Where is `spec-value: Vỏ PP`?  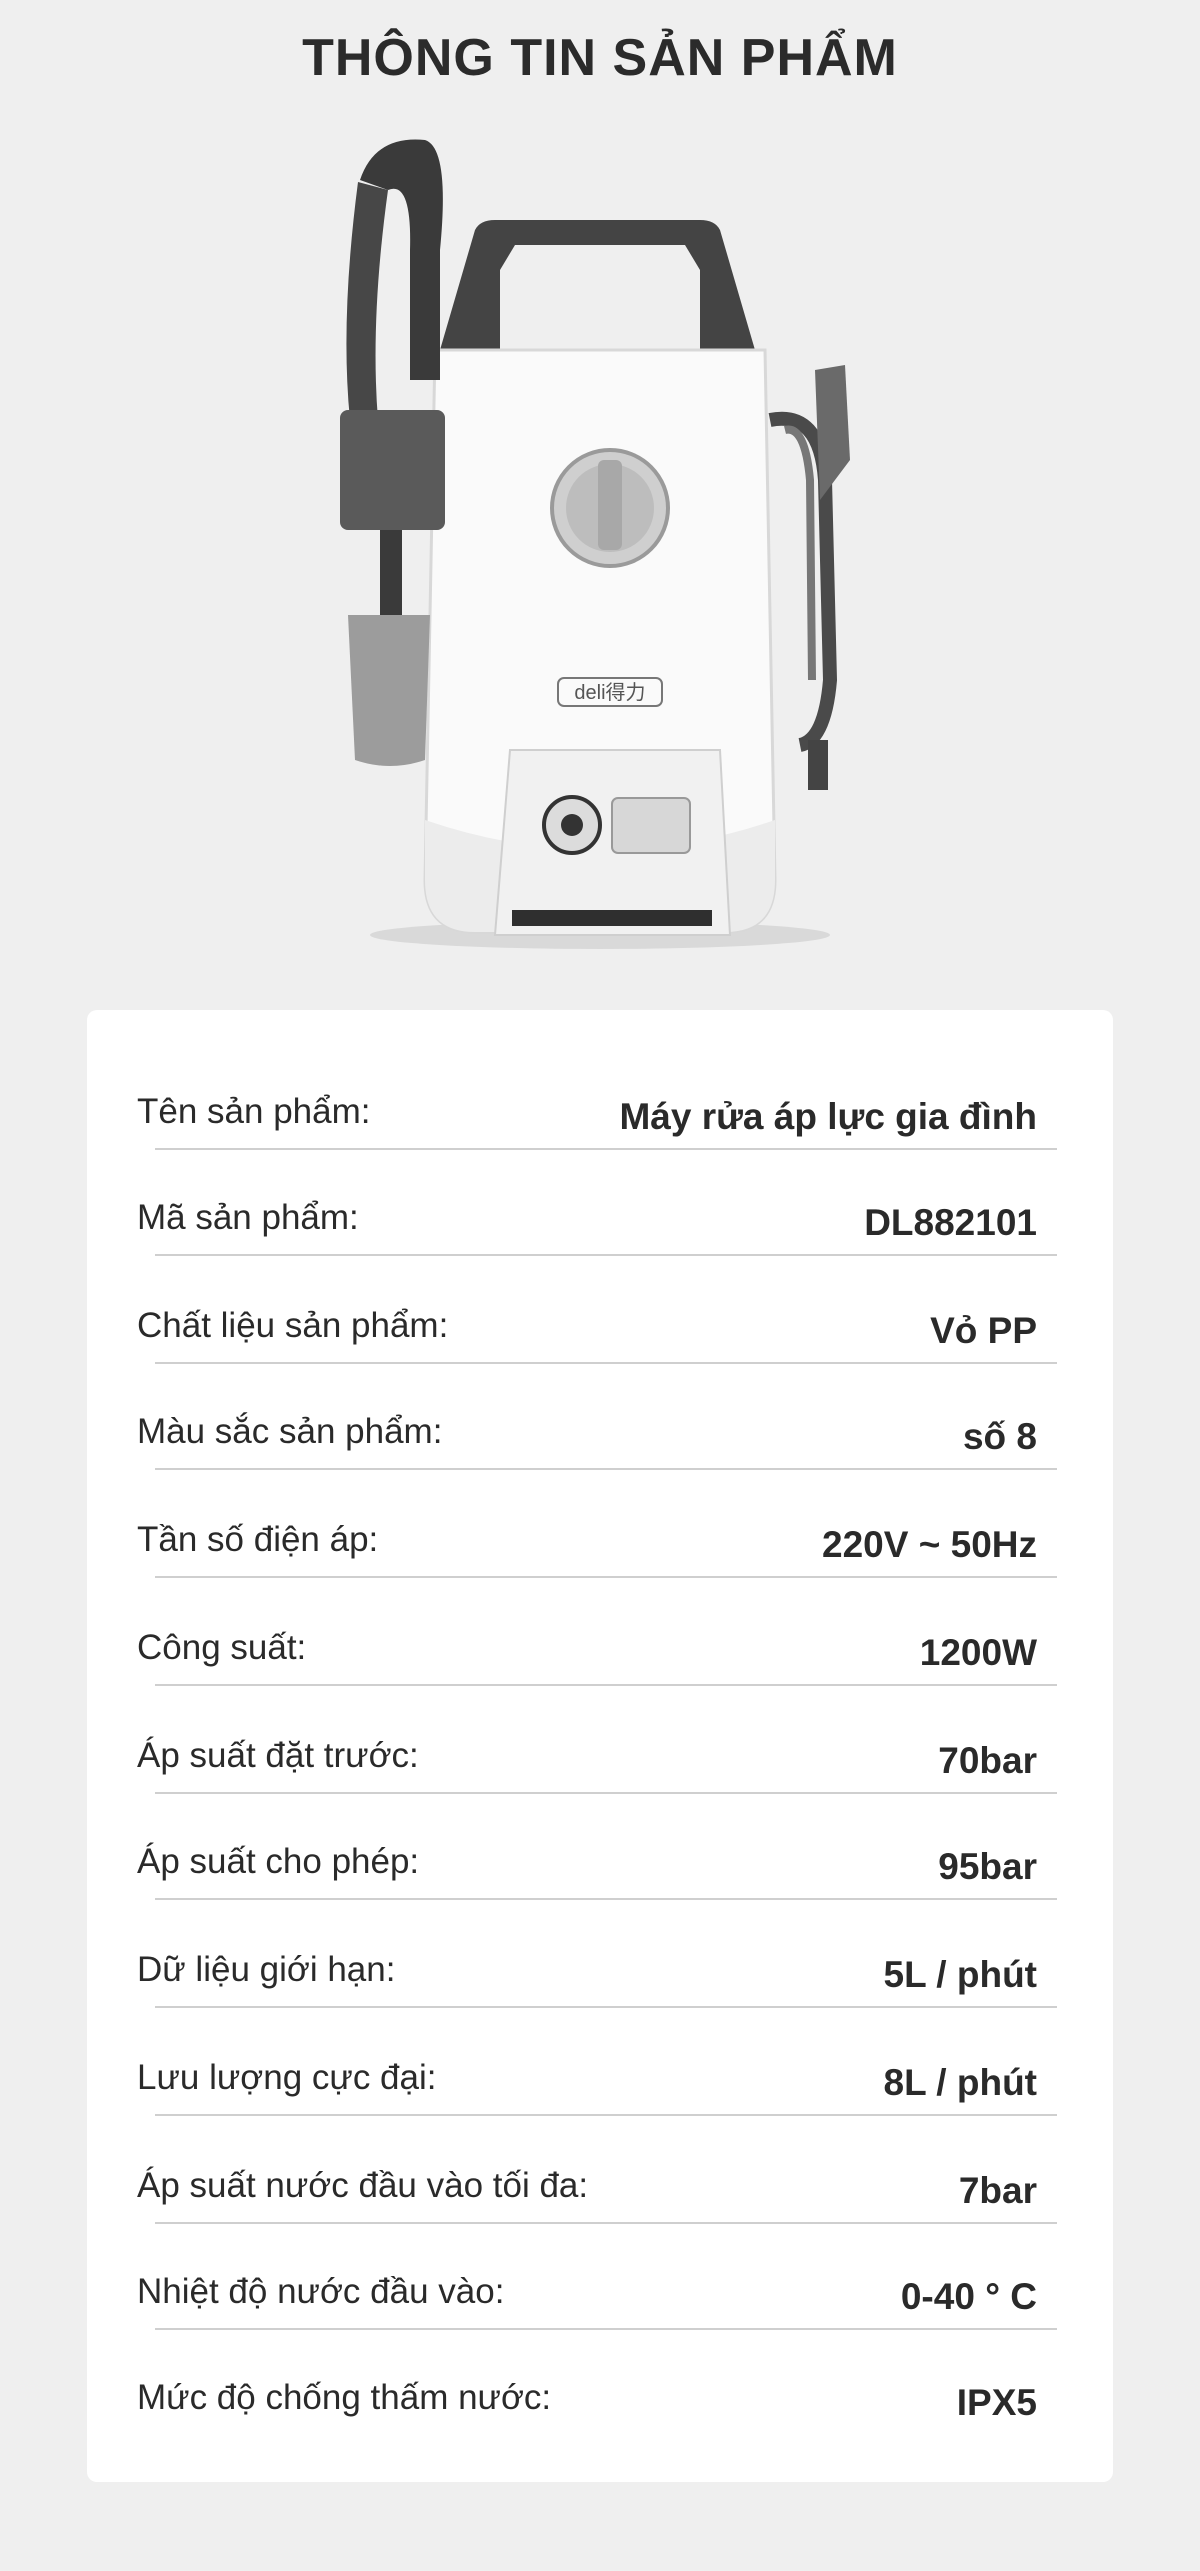
spec-value: Vỏ PP is located at coordinates (983, 1330).